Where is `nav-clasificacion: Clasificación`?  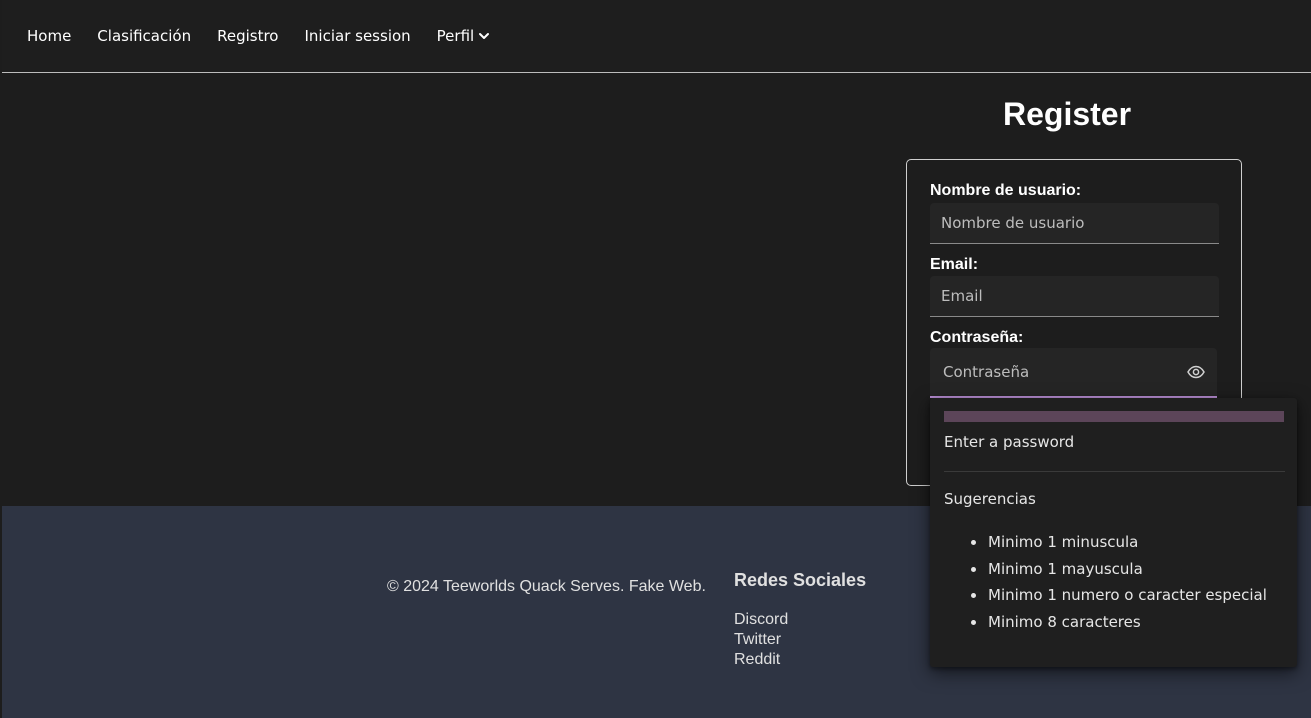
nav-clasificacion: Clasificación is located at coordinates (144, 36).